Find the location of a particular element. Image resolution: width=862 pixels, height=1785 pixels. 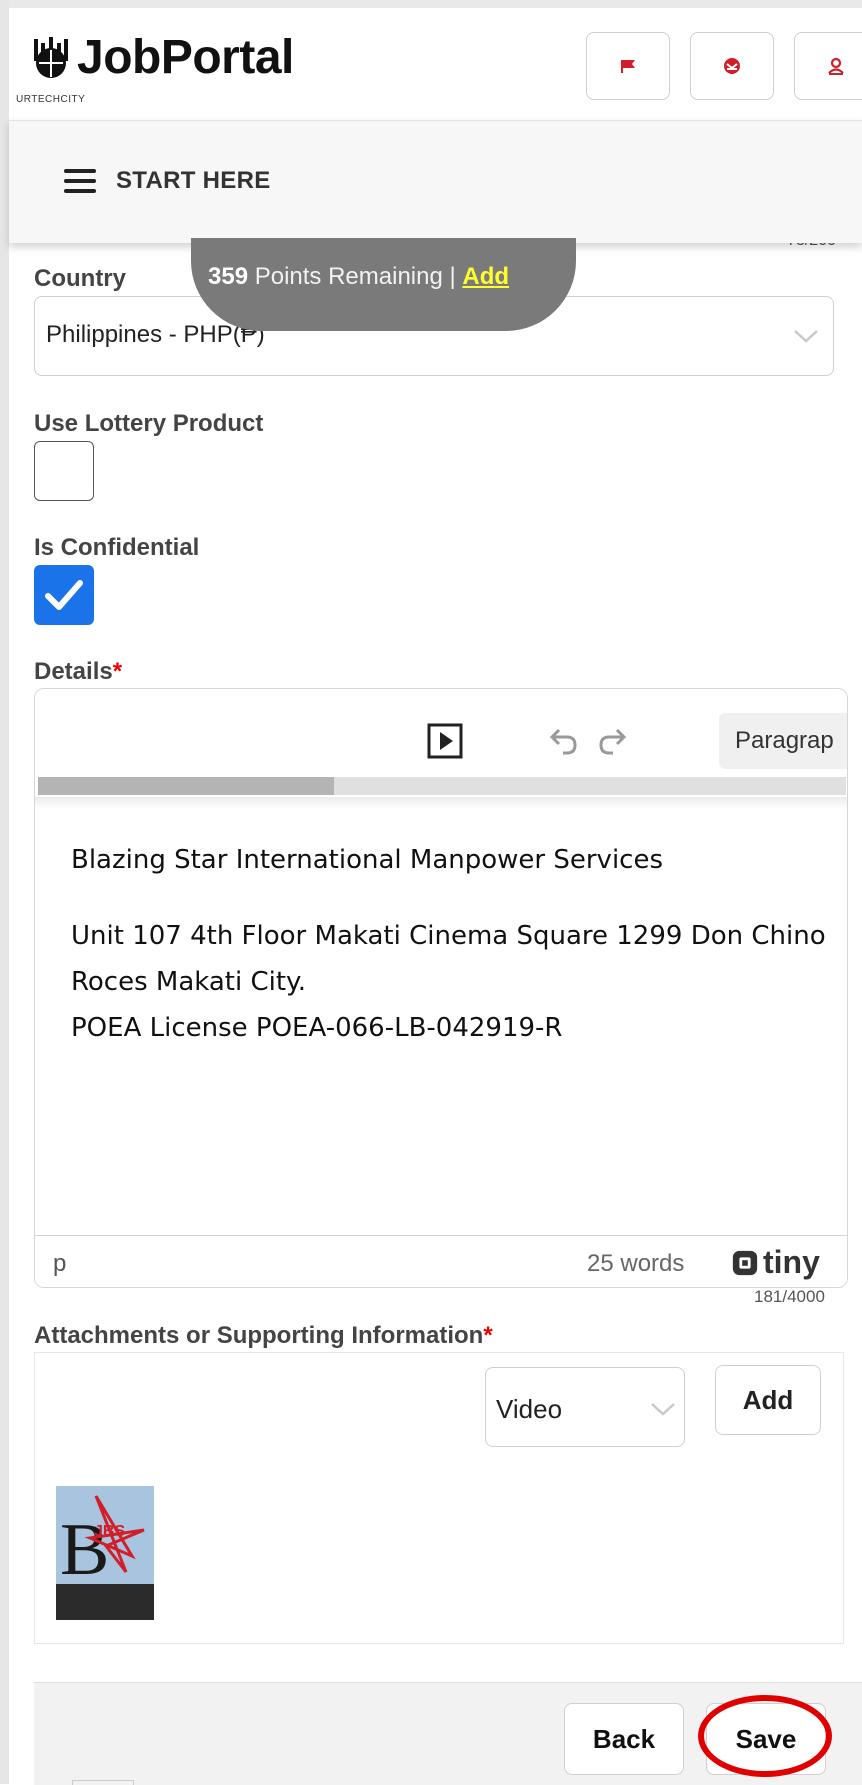

lottery-label: Use Lottery Product is located at coordinates (149, 423).